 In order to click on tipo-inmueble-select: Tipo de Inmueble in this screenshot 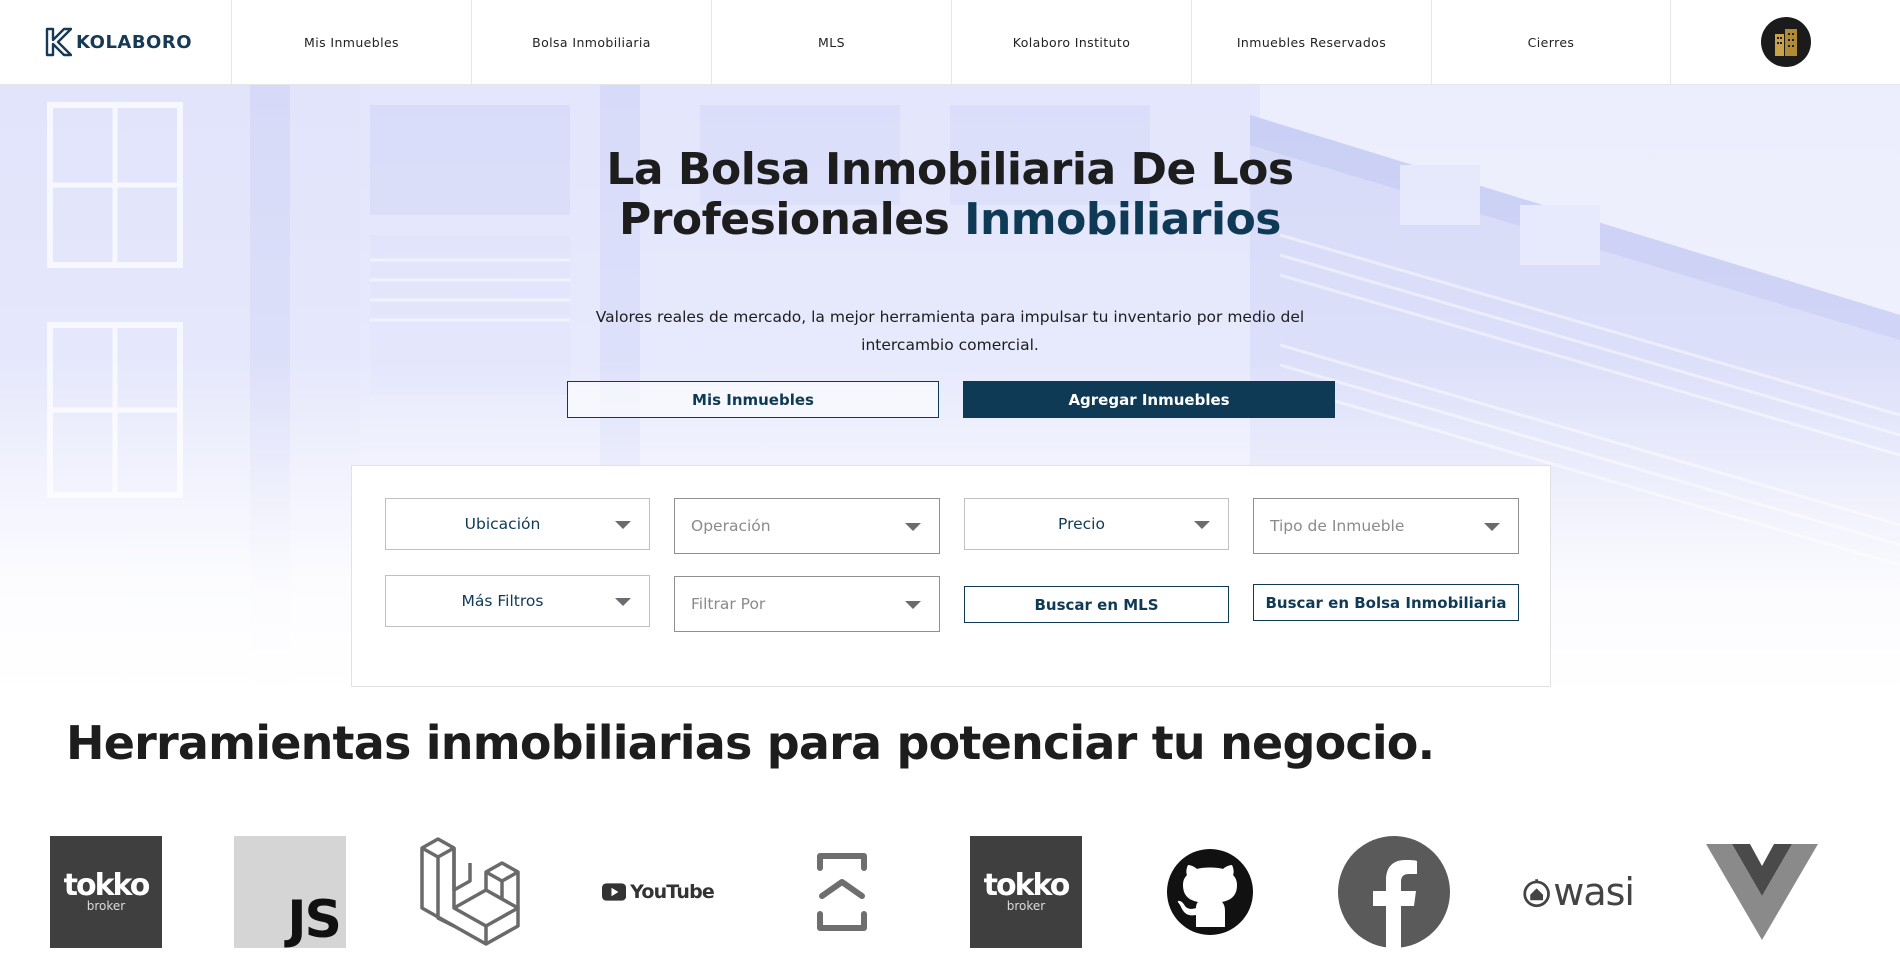, I will do `click(1386, 526)`.